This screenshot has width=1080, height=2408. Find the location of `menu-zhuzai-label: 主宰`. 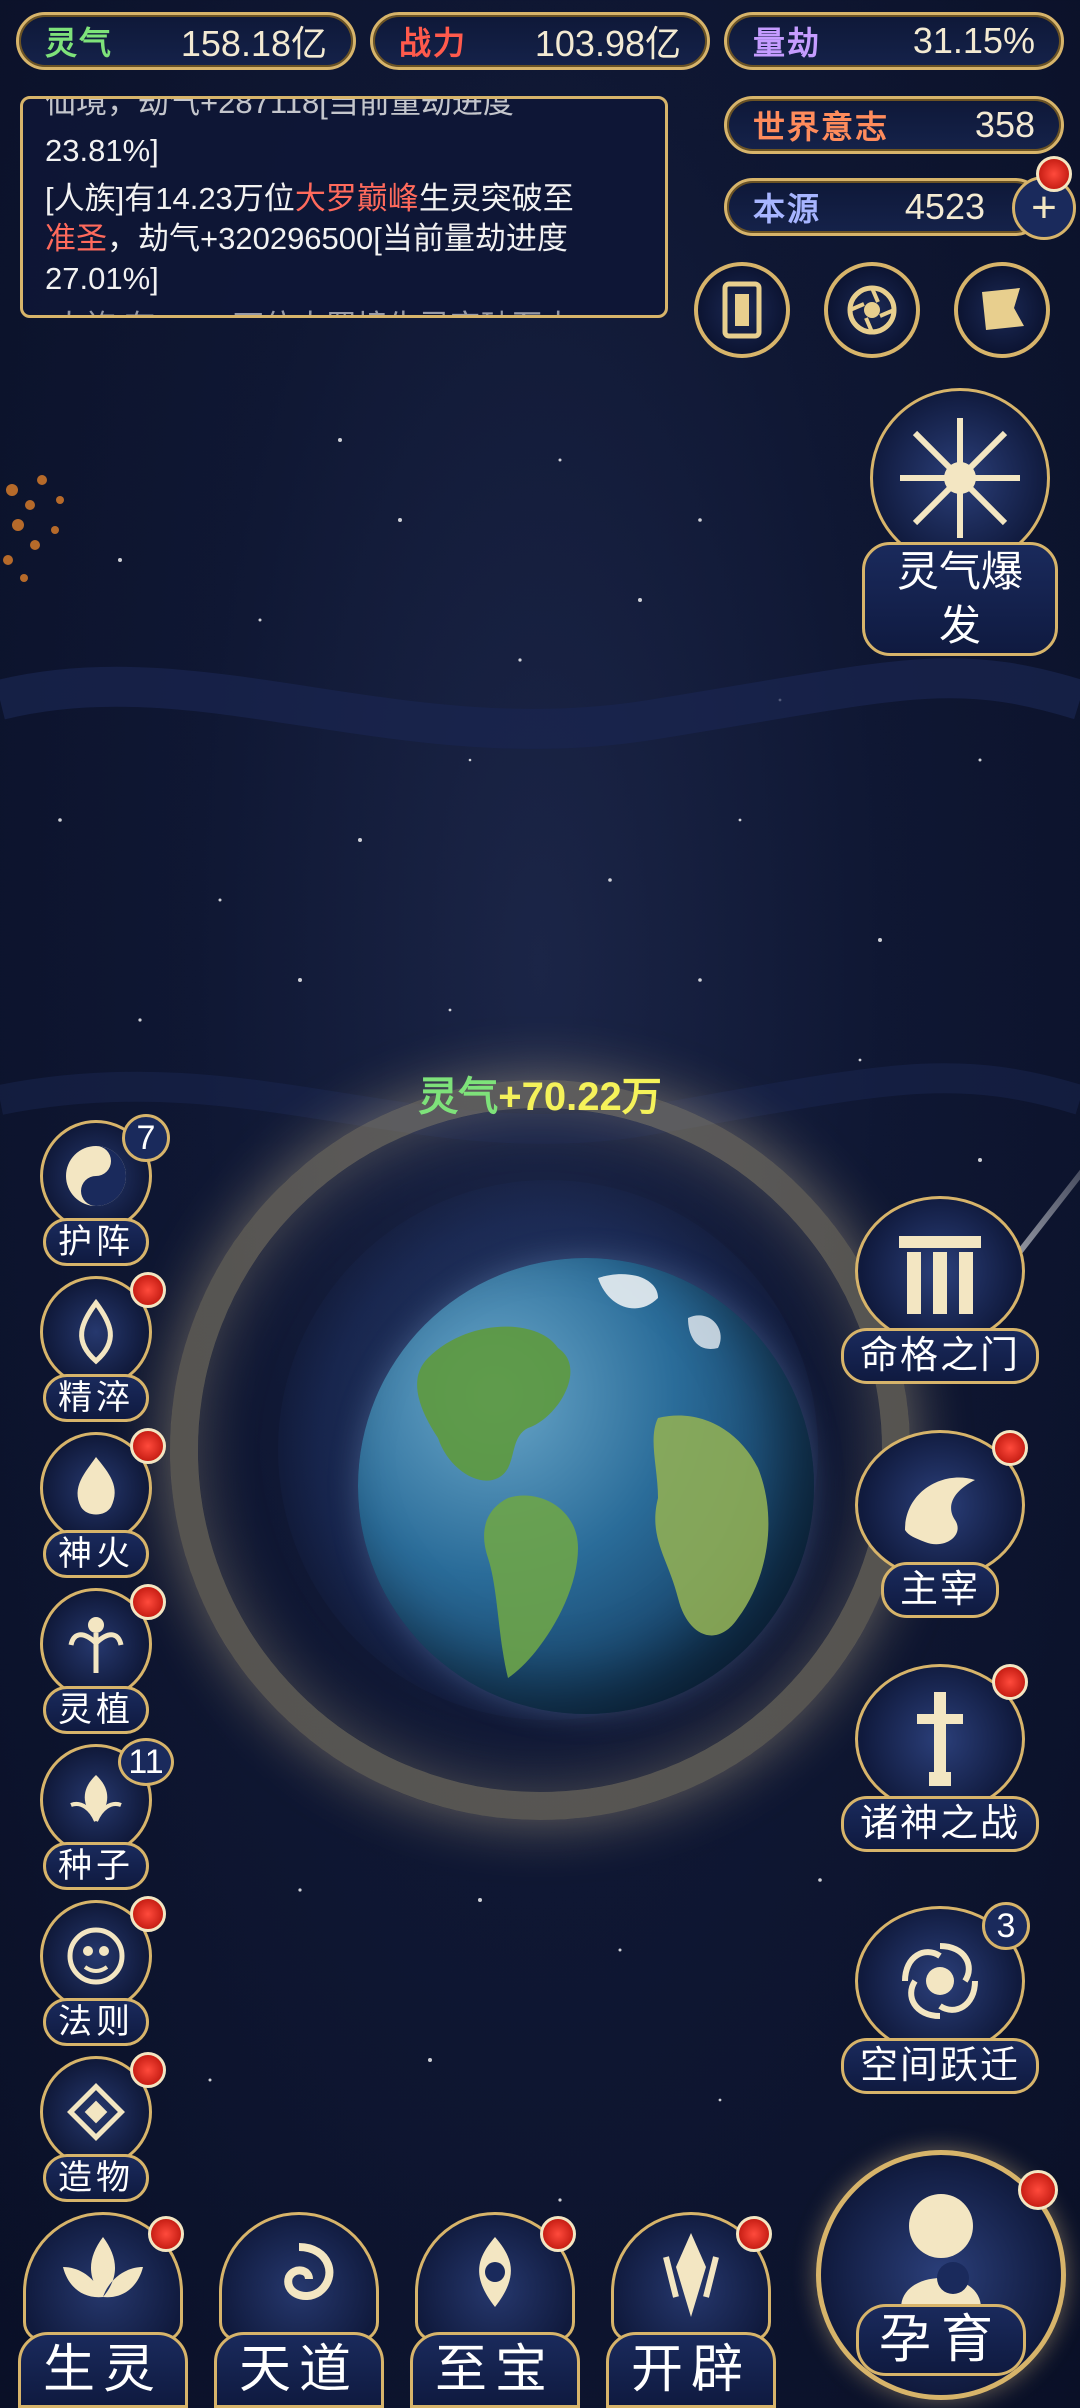

menu-zhuzai-label: 主宰 is located at coordinates (939, 1590).